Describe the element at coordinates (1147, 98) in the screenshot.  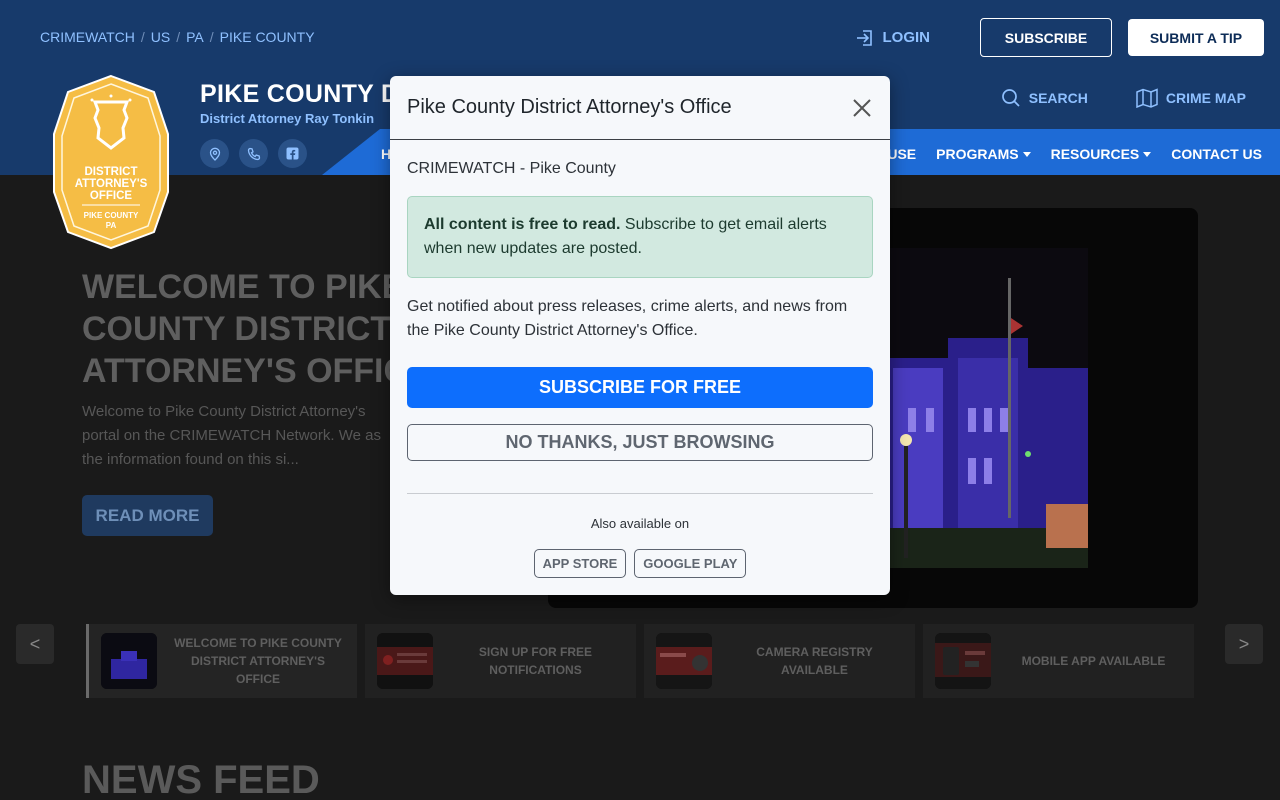
I see `map-icon` at that location.